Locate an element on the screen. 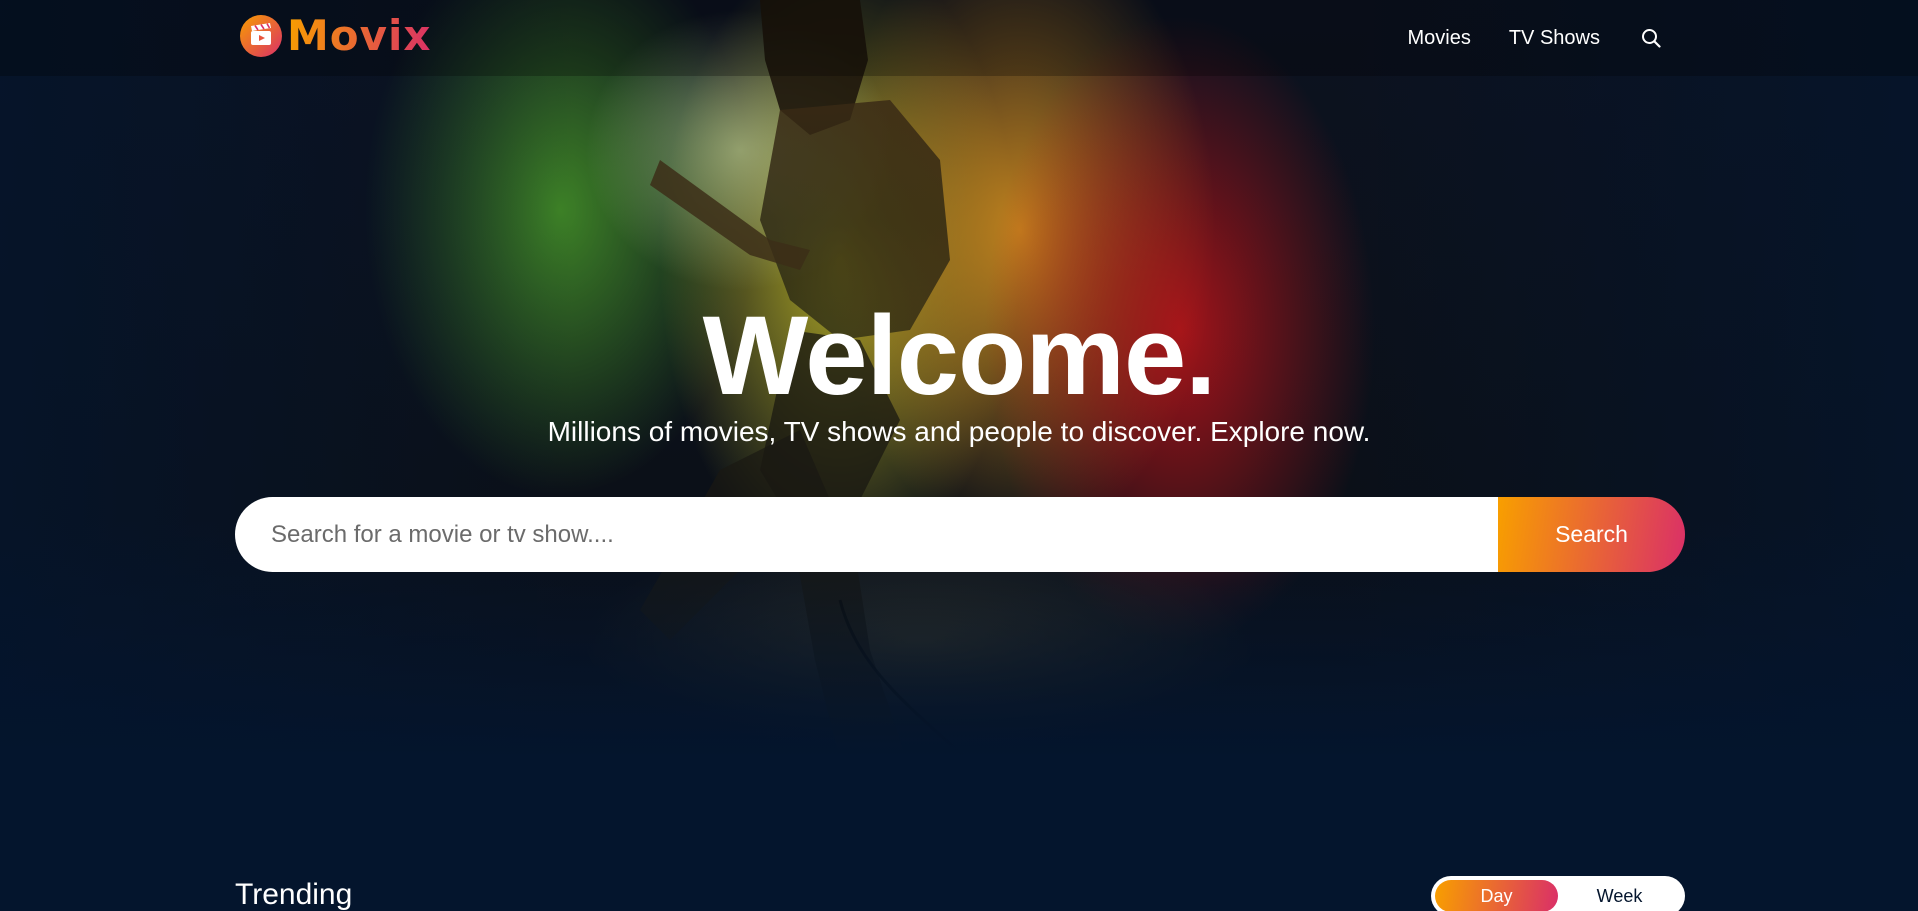 The width and height of the screenshot is (1918, 911). logo-wordmark: Movix is located at coordinates (359, 35).